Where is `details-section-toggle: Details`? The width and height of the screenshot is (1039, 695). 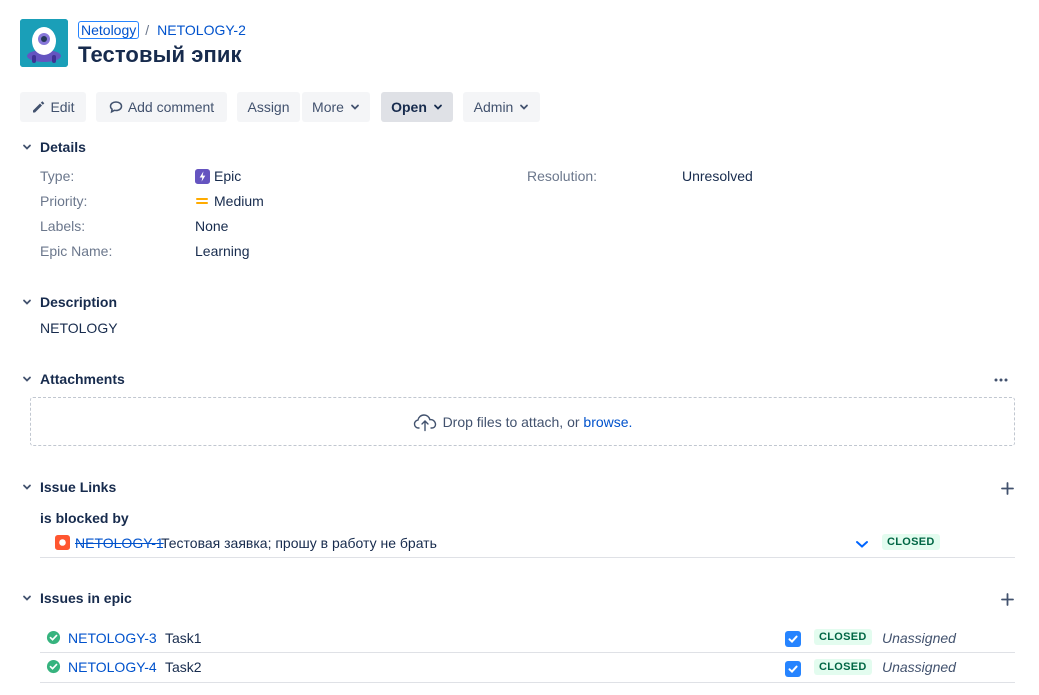 details-section-toggle: Details is located at coordinates (53, 147).